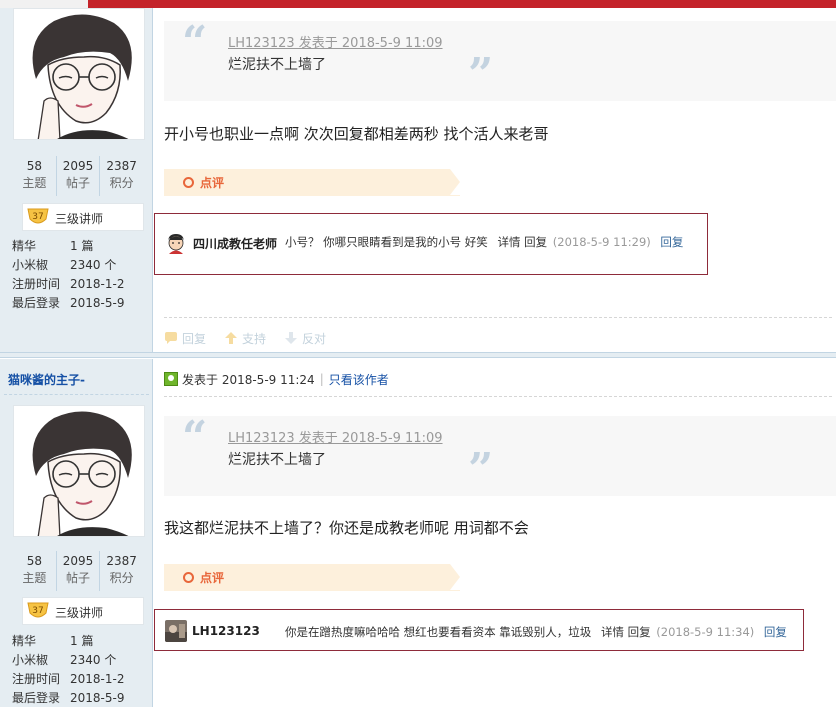 The image size is (836, 707). I want to click on quote-body: 烂泥扶不上墙了, so click(277, 65).